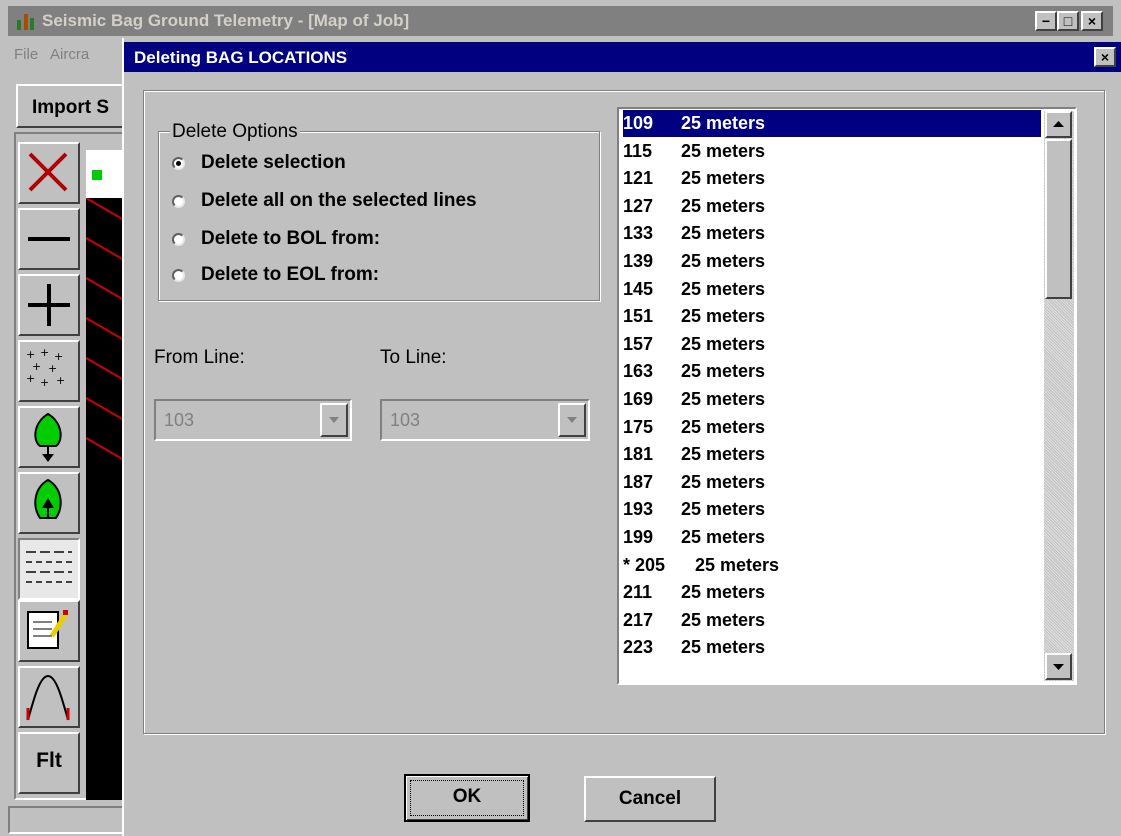 The image size is (1121, 836). What do you see at coordinates (49, 179) in the screenshot?
I see `red-x-icon` at bounding box center [49, 179].